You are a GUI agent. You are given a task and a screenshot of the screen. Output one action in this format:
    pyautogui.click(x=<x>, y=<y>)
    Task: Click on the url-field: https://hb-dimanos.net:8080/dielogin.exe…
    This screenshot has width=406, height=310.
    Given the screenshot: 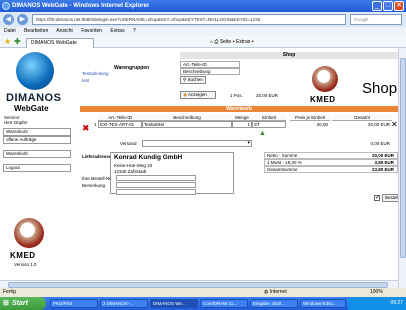 What is the action you would take?
    pyautogui.click(x=189, y=19)
    